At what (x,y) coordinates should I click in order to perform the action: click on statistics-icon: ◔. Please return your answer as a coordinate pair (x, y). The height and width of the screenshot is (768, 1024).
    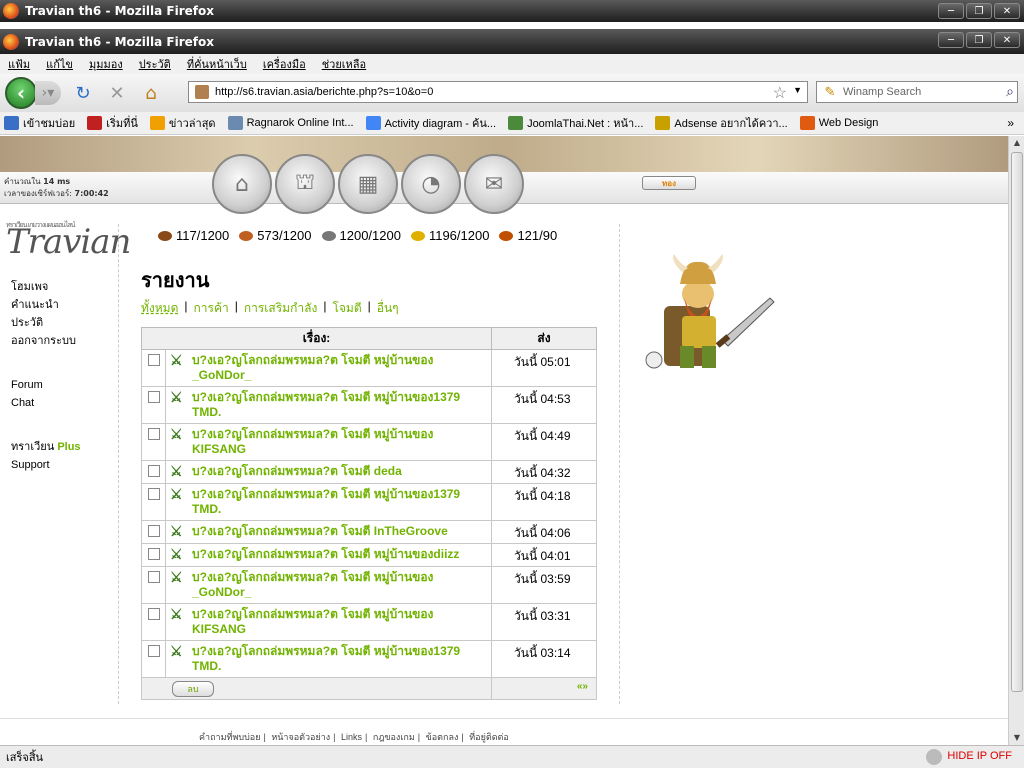
    Looking at the image, I should click on (431, 184).